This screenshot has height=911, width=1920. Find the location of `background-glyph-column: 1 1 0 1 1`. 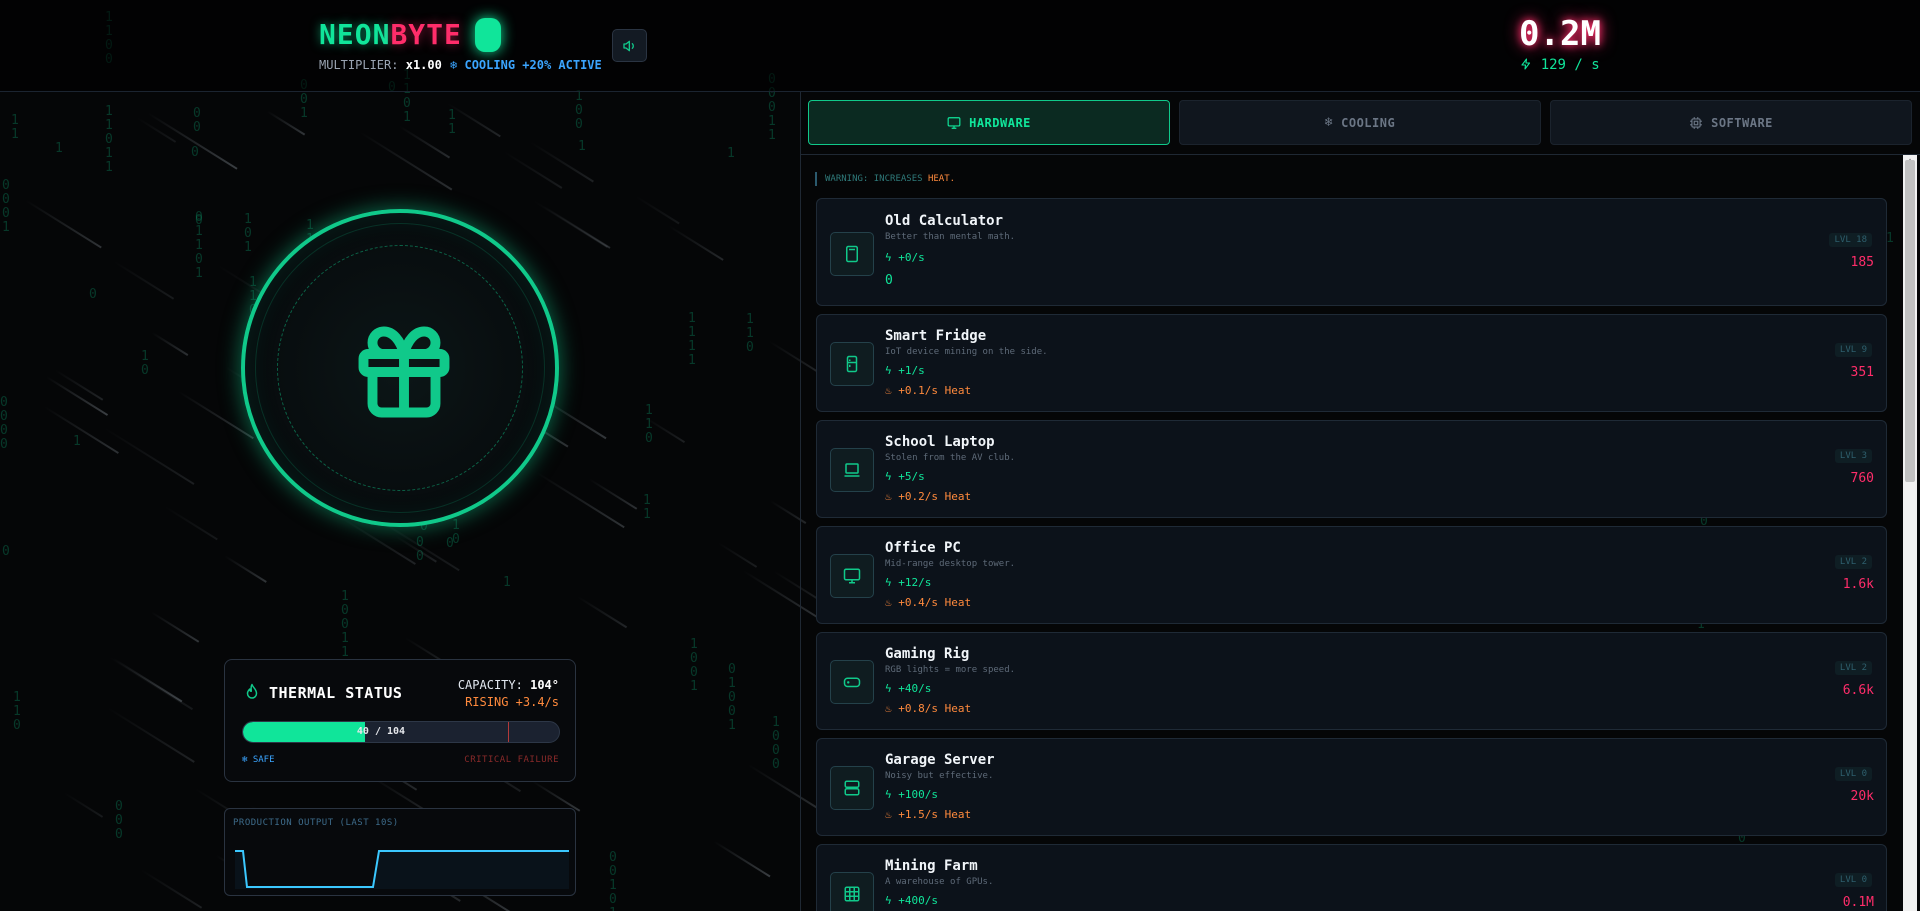

background-glyph-column: 1 1 0 1 1 is located at coordinates (109, 139).